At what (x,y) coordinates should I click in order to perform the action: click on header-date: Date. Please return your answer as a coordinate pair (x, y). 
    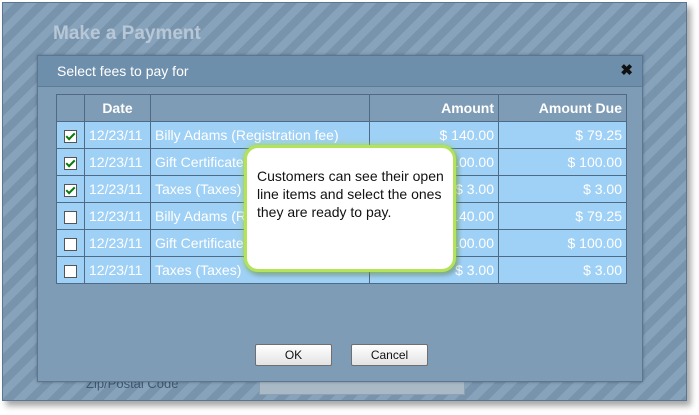
    Looking at the image, I should click on (117, 108).